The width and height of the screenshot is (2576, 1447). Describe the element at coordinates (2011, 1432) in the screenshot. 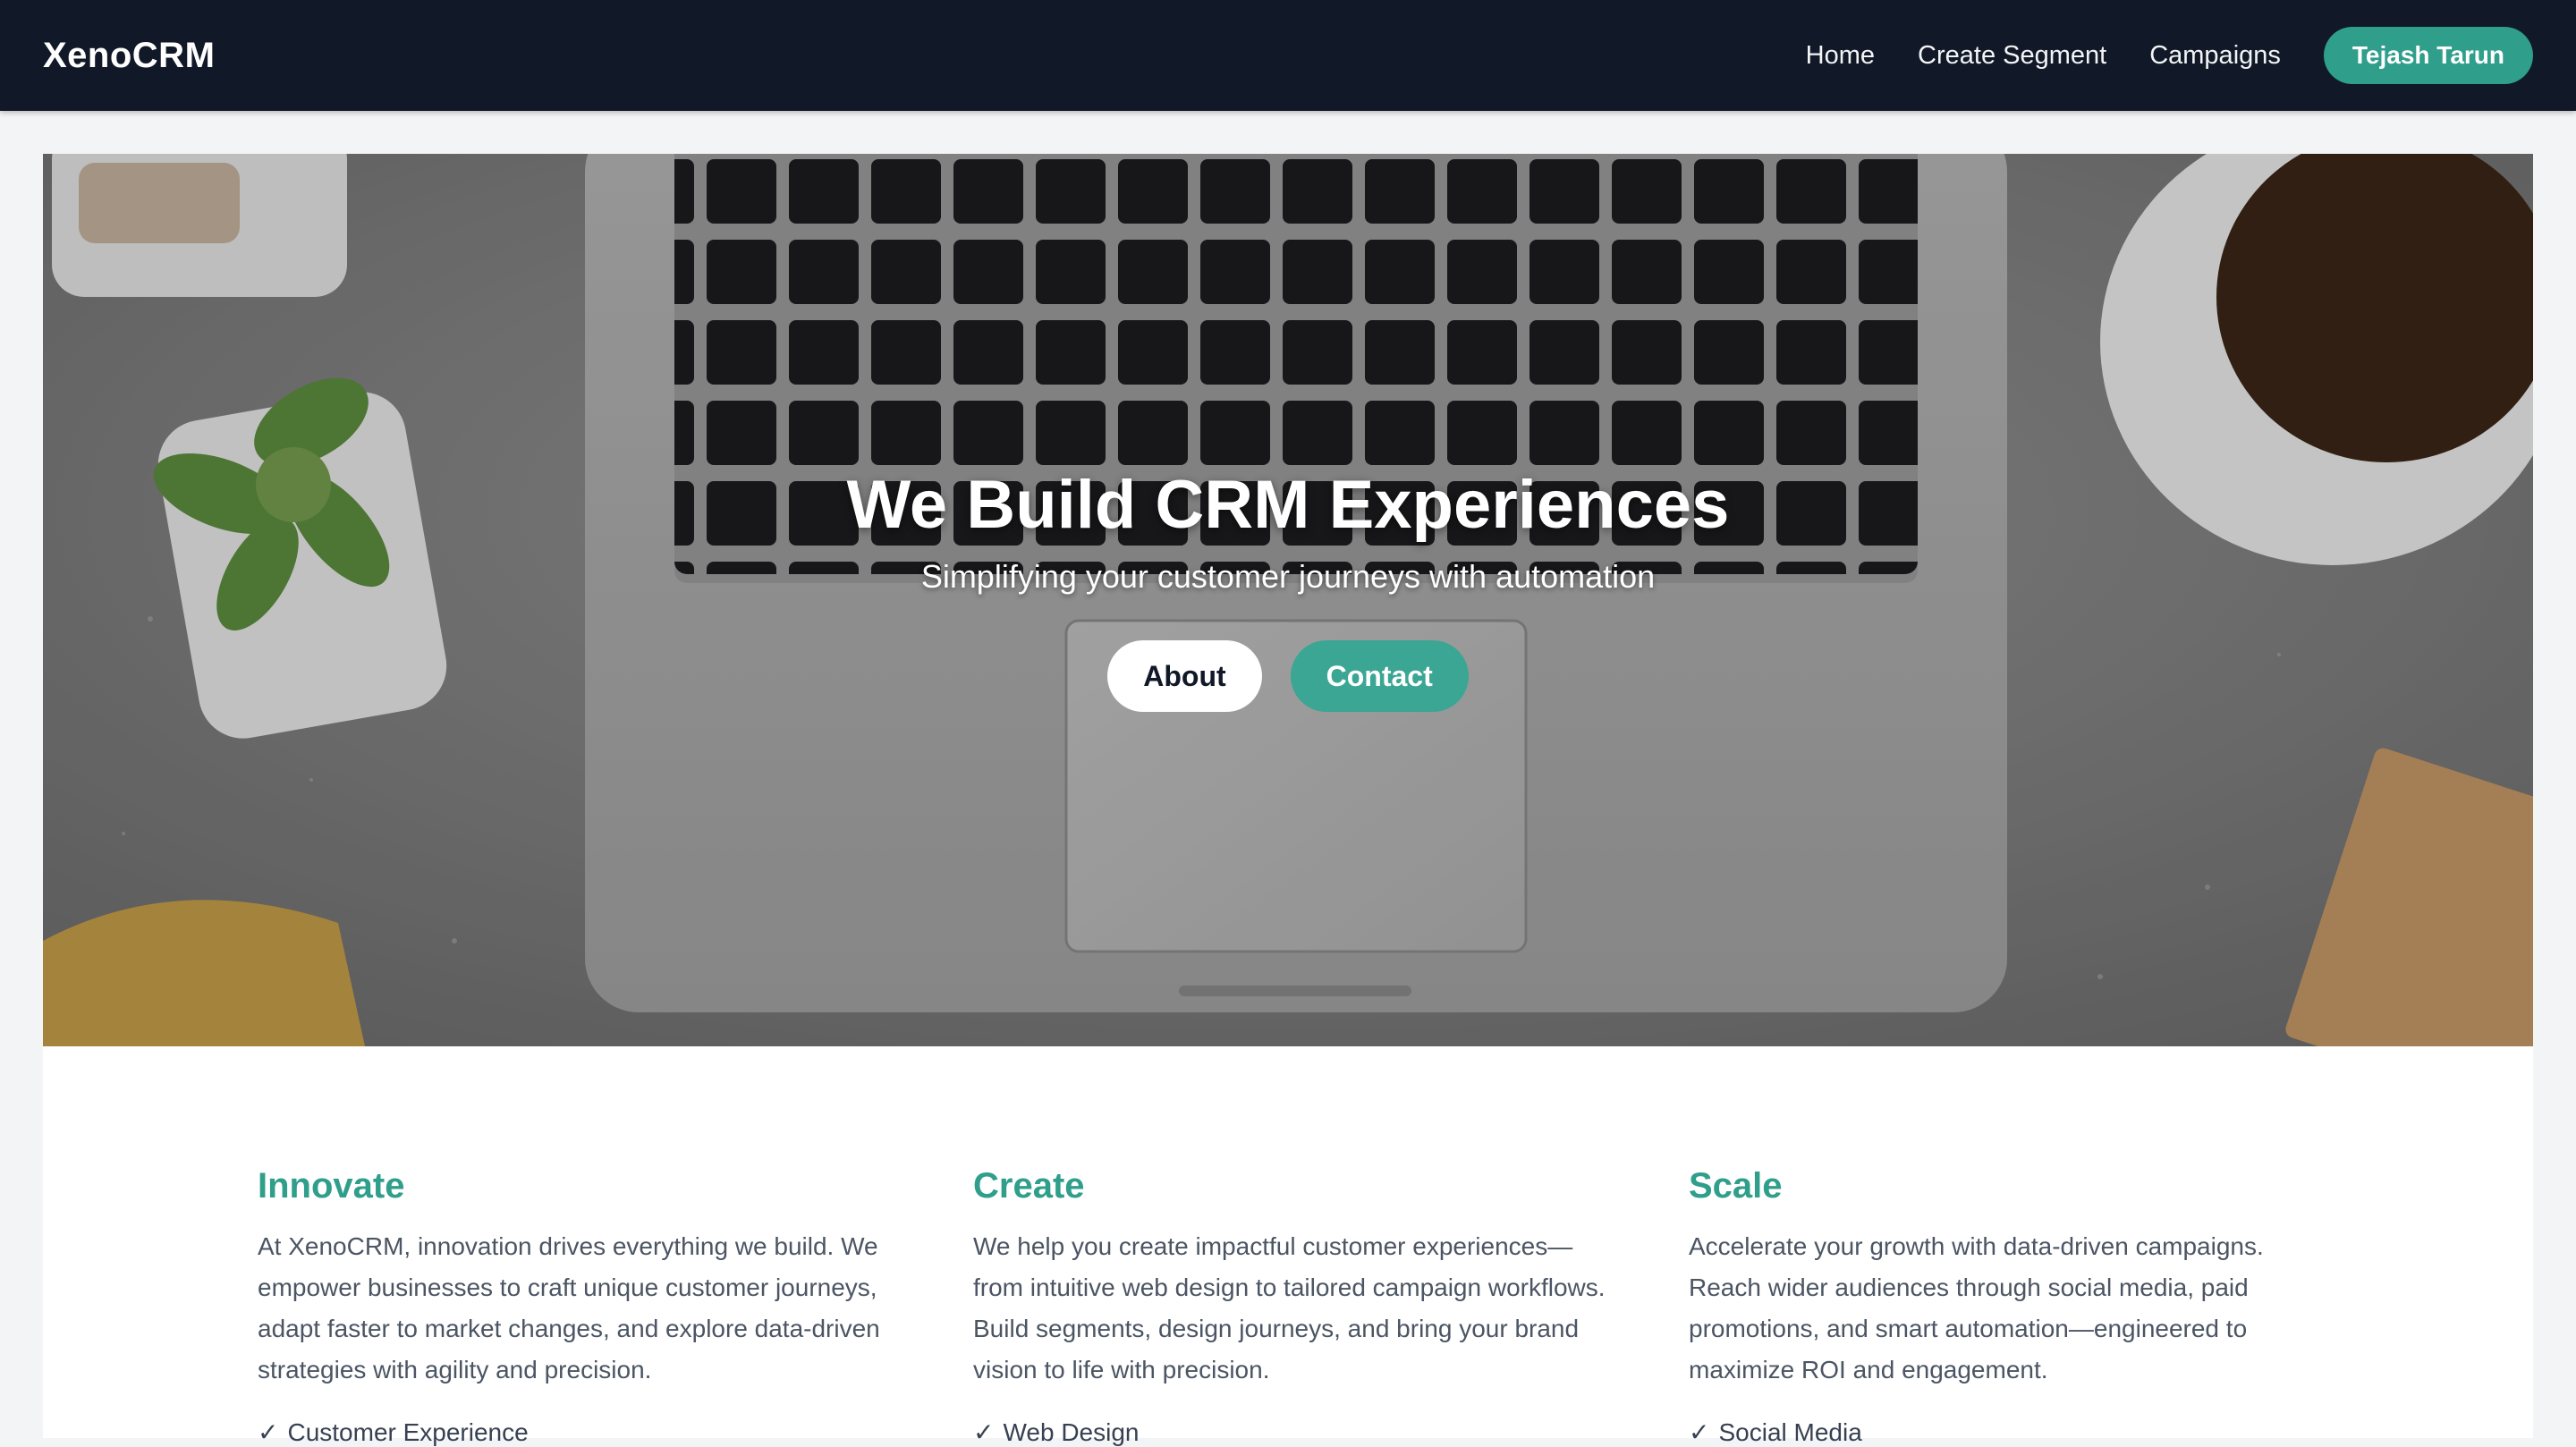

I see `feature-list-item: ✓ Social Media` at that location.